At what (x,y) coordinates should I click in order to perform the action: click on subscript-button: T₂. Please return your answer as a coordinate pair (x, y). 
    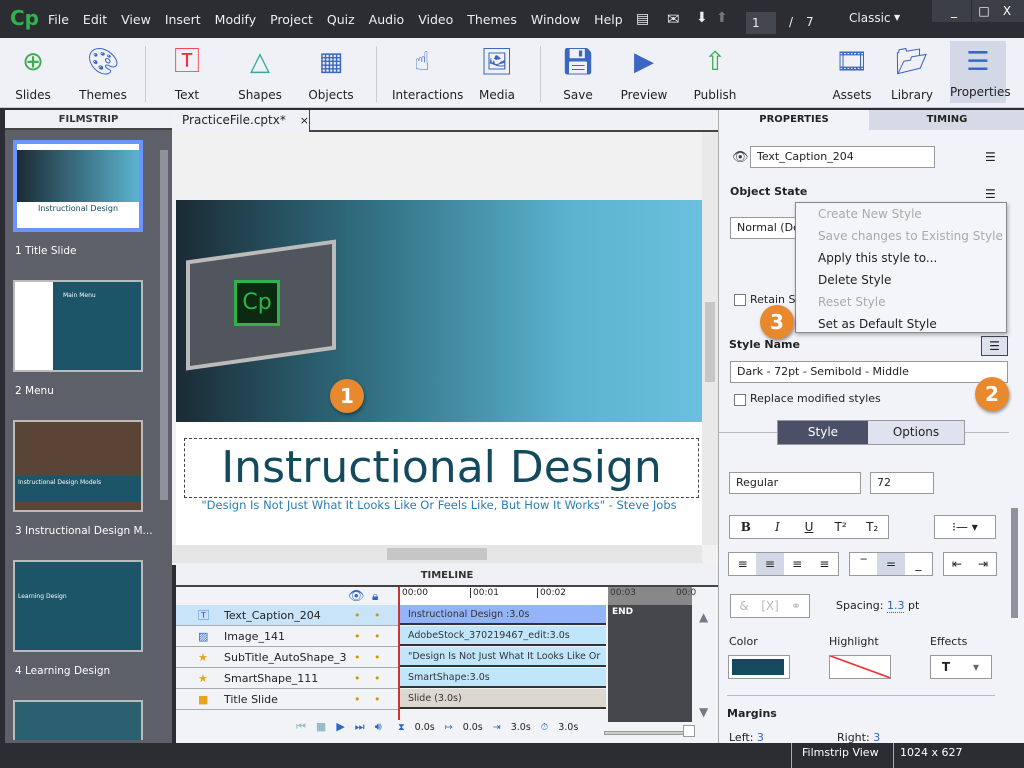
    Looking at the image, I should click on (872, 527).